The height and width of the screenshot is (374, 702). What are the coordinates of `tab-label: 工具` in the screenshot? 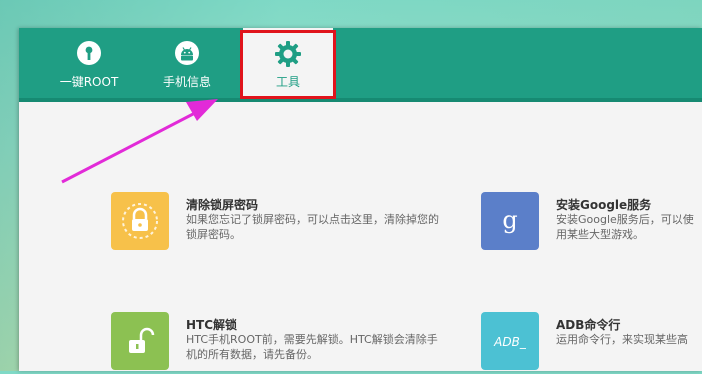 It's located at (287, 82).